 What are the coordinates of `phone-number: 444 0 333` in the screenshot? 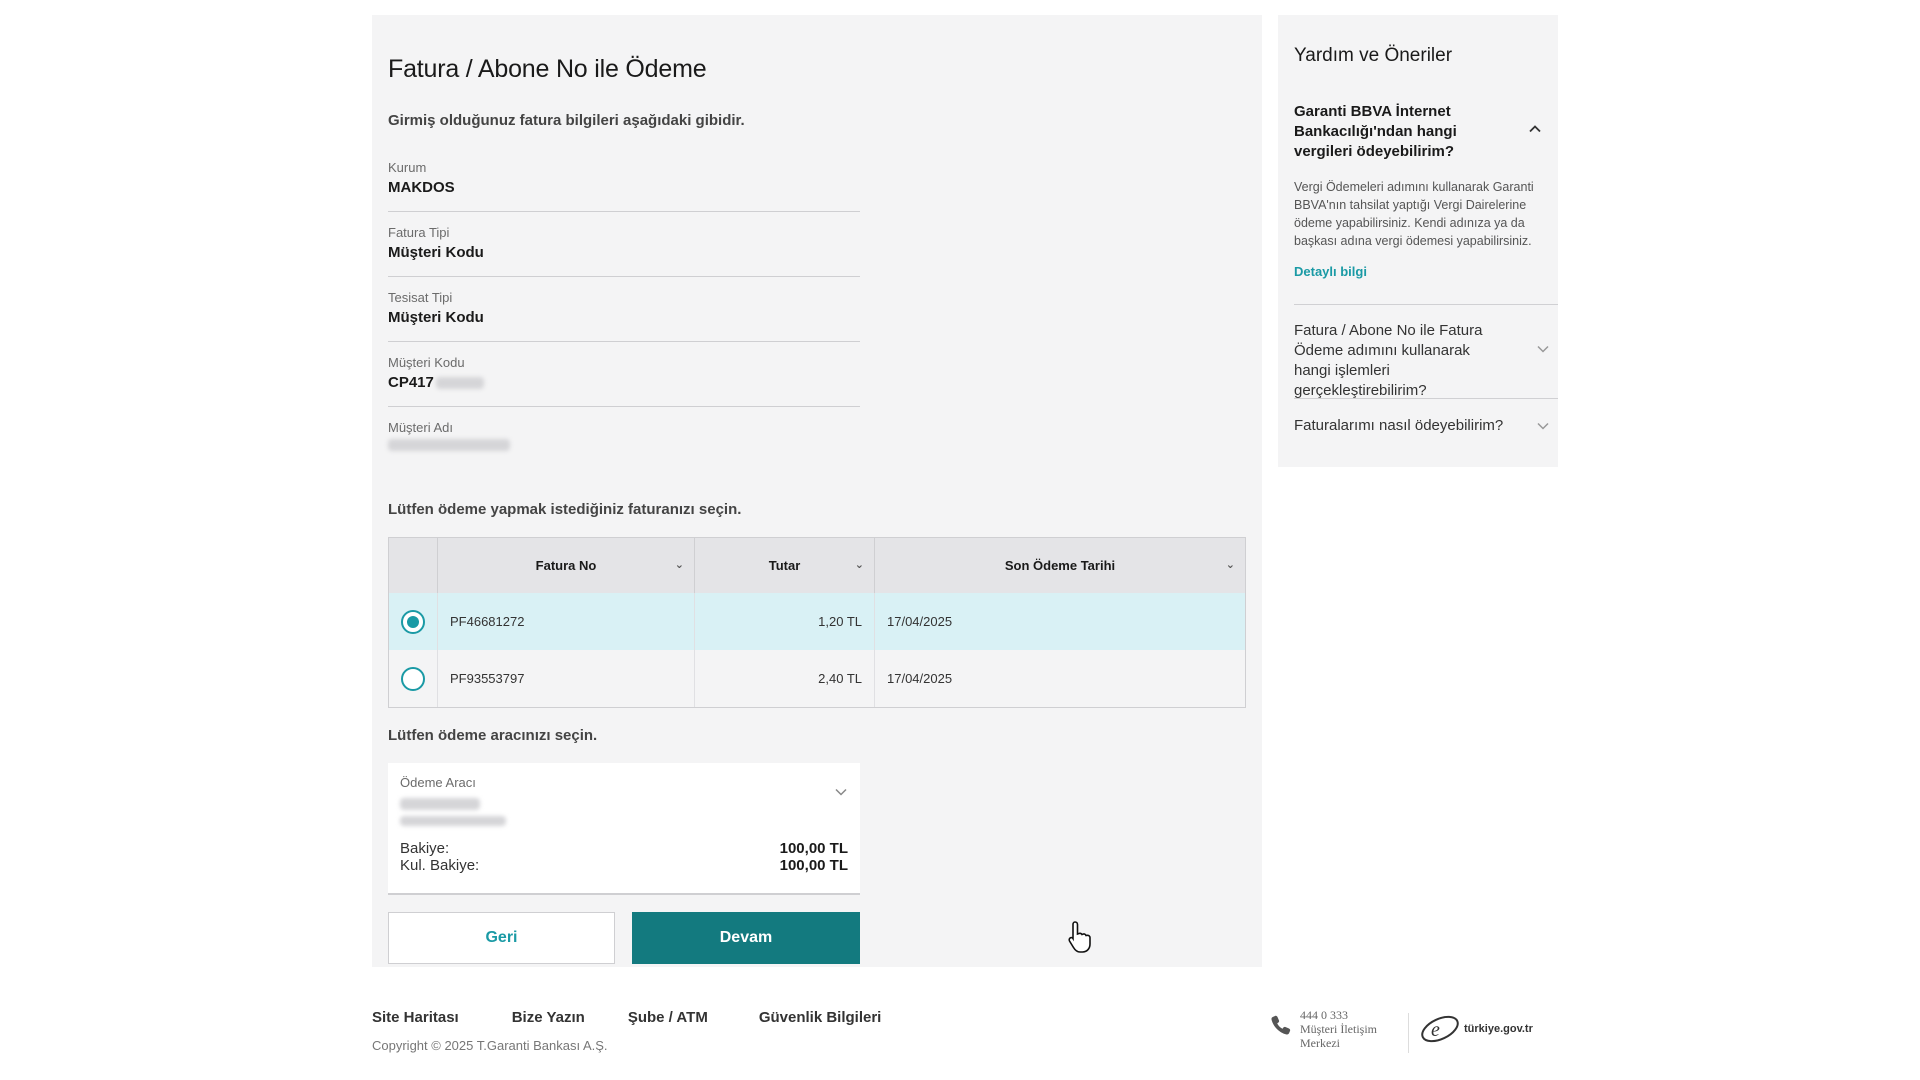 It's located at (1324, 1015).